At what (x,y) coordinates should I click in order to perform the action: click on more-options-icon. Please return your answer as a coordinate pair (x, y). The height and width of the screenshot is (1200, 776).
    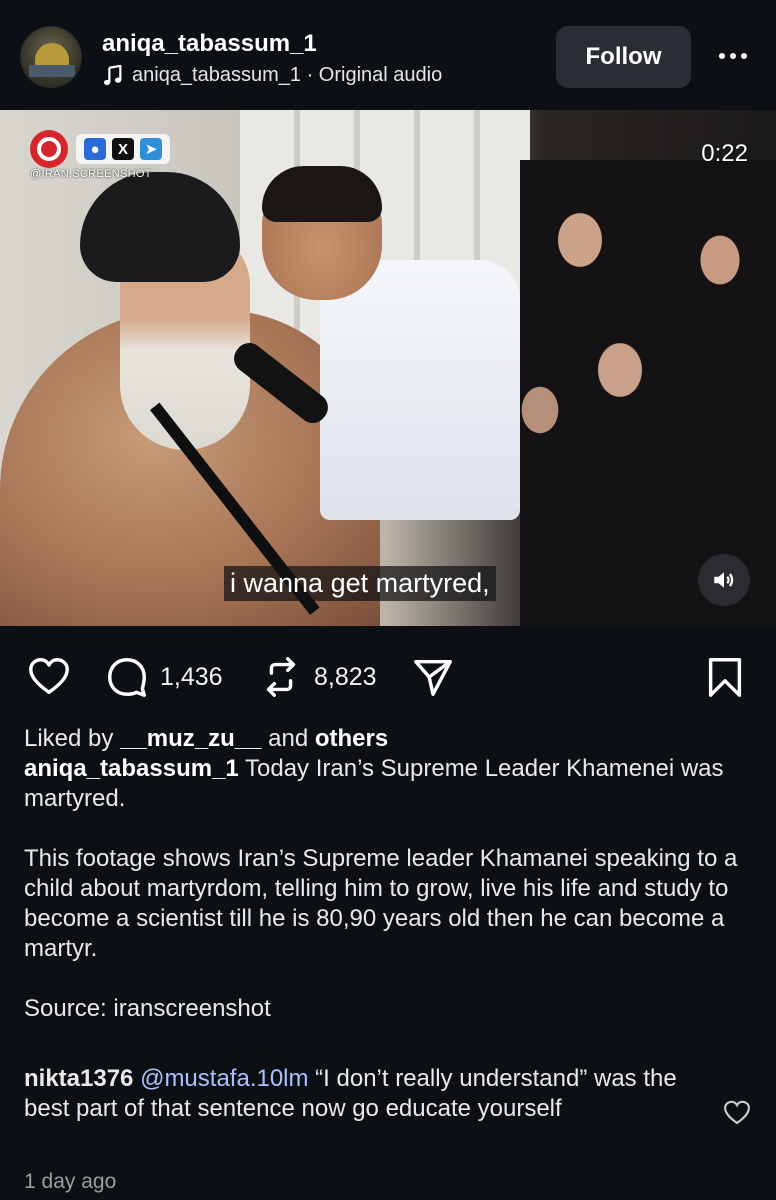
    Looking at the image, I should click on (733, 56).